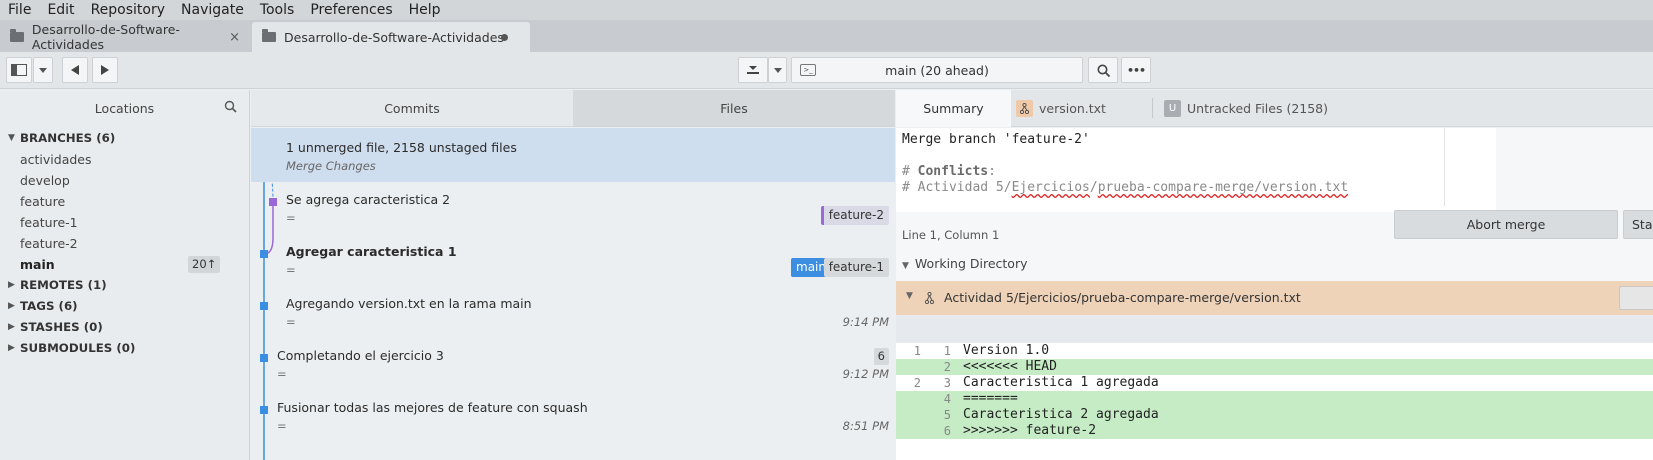  Describe the element at coordinates (124, 109) in the screenshot. I see `sidebar-header: Locations` at that location.